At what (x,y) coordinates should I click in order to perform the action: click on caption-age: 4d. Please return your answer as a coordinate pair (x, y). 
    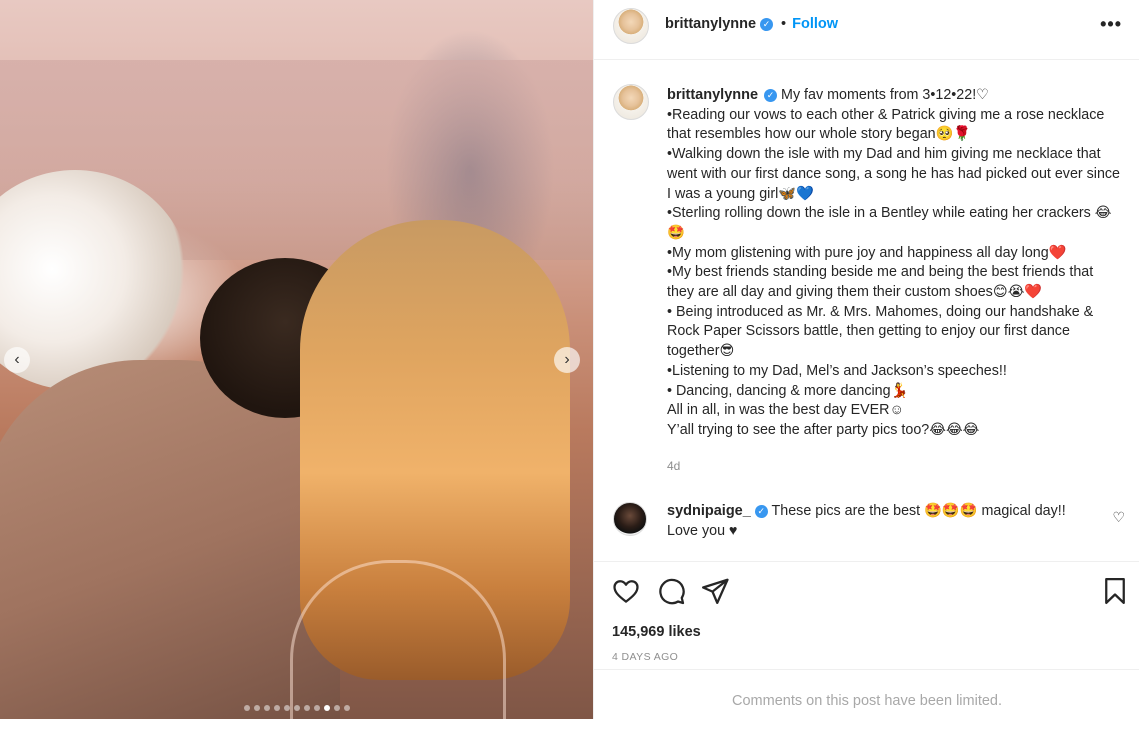
    Looking at the image, I should click on (673, 466).